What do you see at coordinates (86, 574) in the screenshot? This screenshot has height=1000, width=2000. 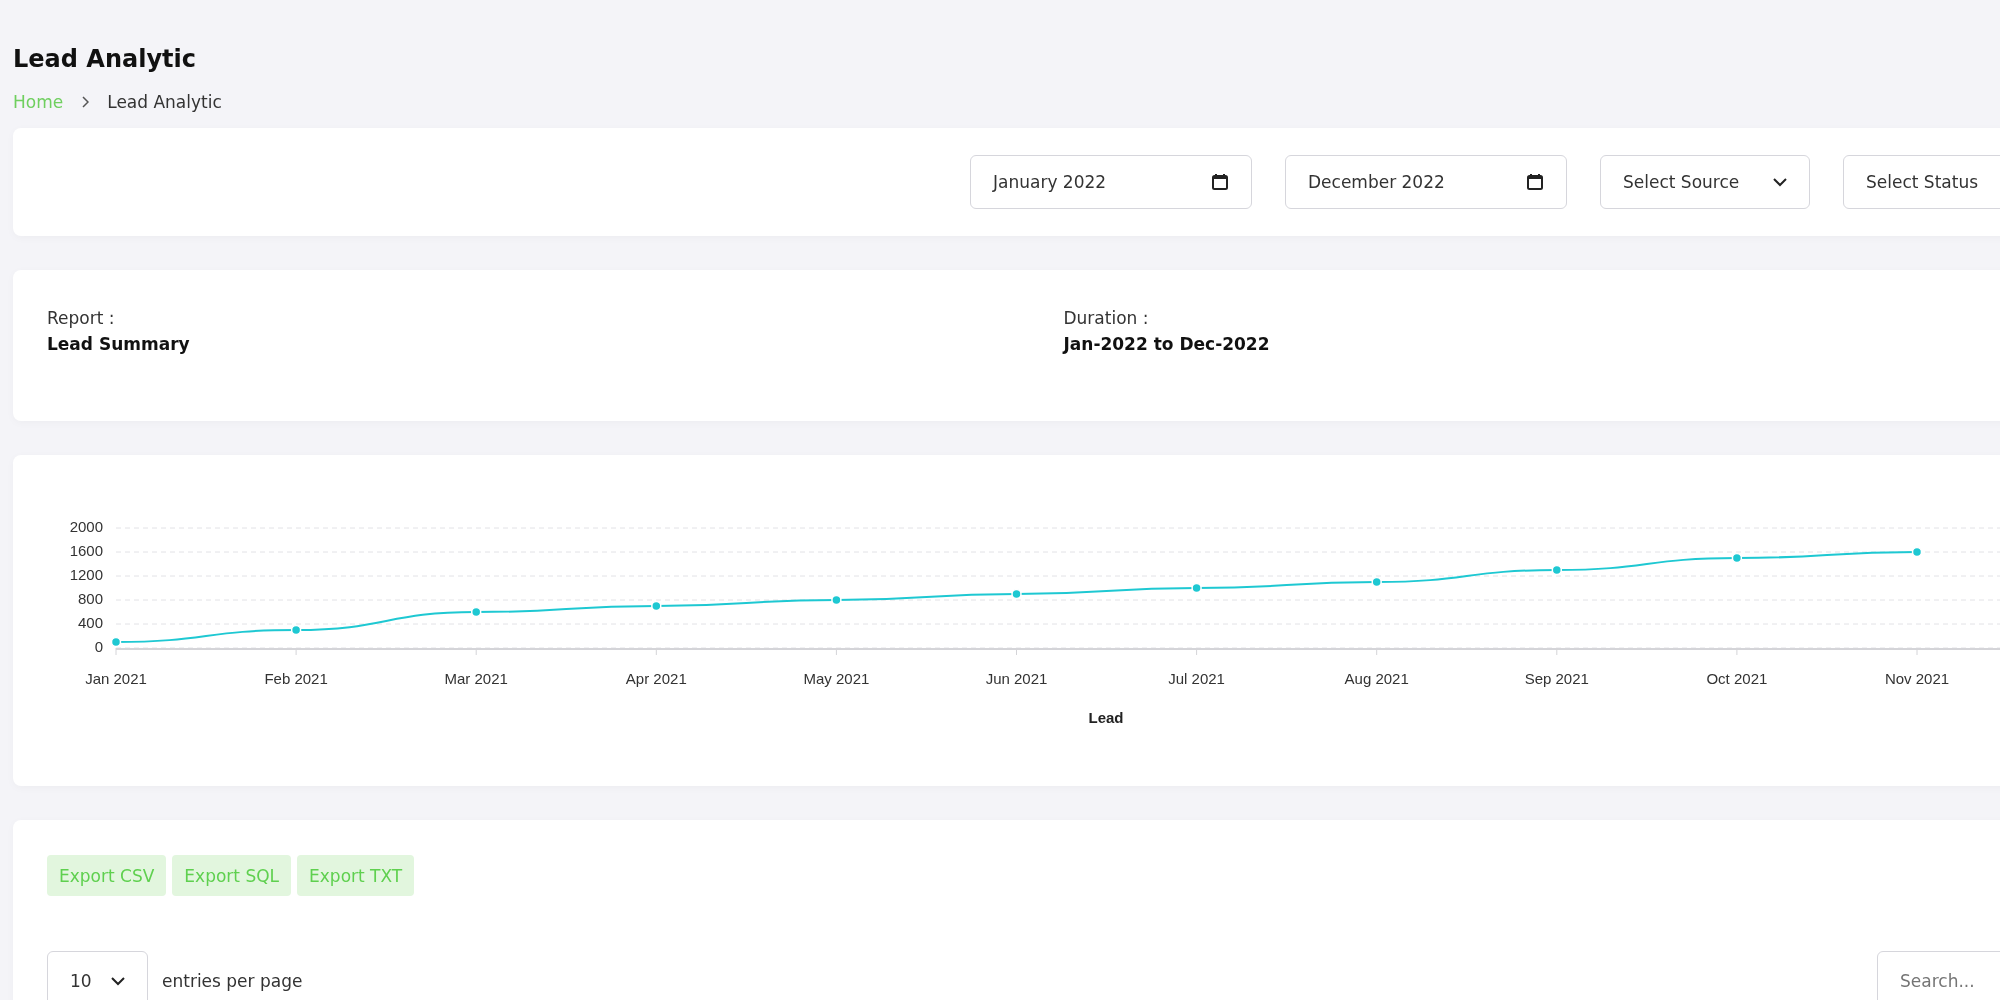 I see `y-axis-label: 1200` at bounding box center [86, 574].